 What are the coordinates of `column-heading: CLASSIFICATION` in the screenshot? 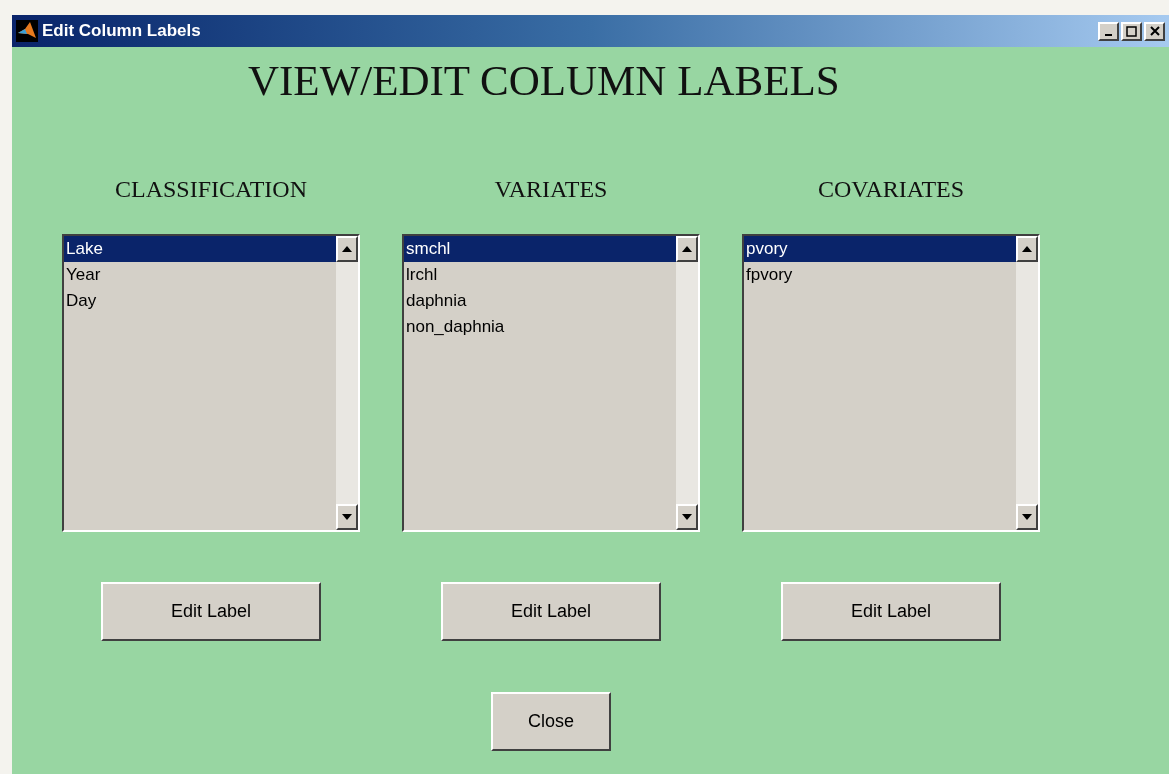 It's located at (211, 189).